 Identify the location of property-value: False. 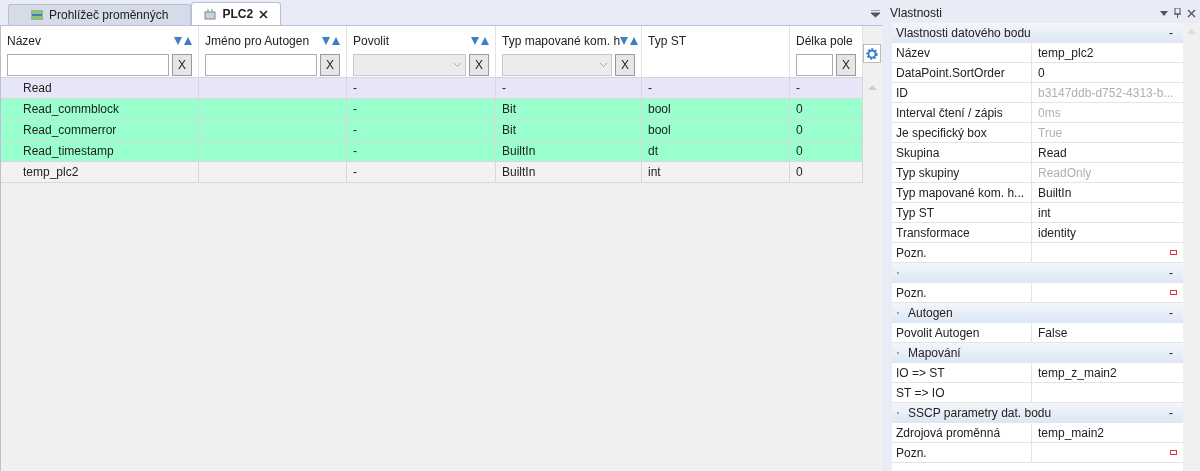
(1053, 332).